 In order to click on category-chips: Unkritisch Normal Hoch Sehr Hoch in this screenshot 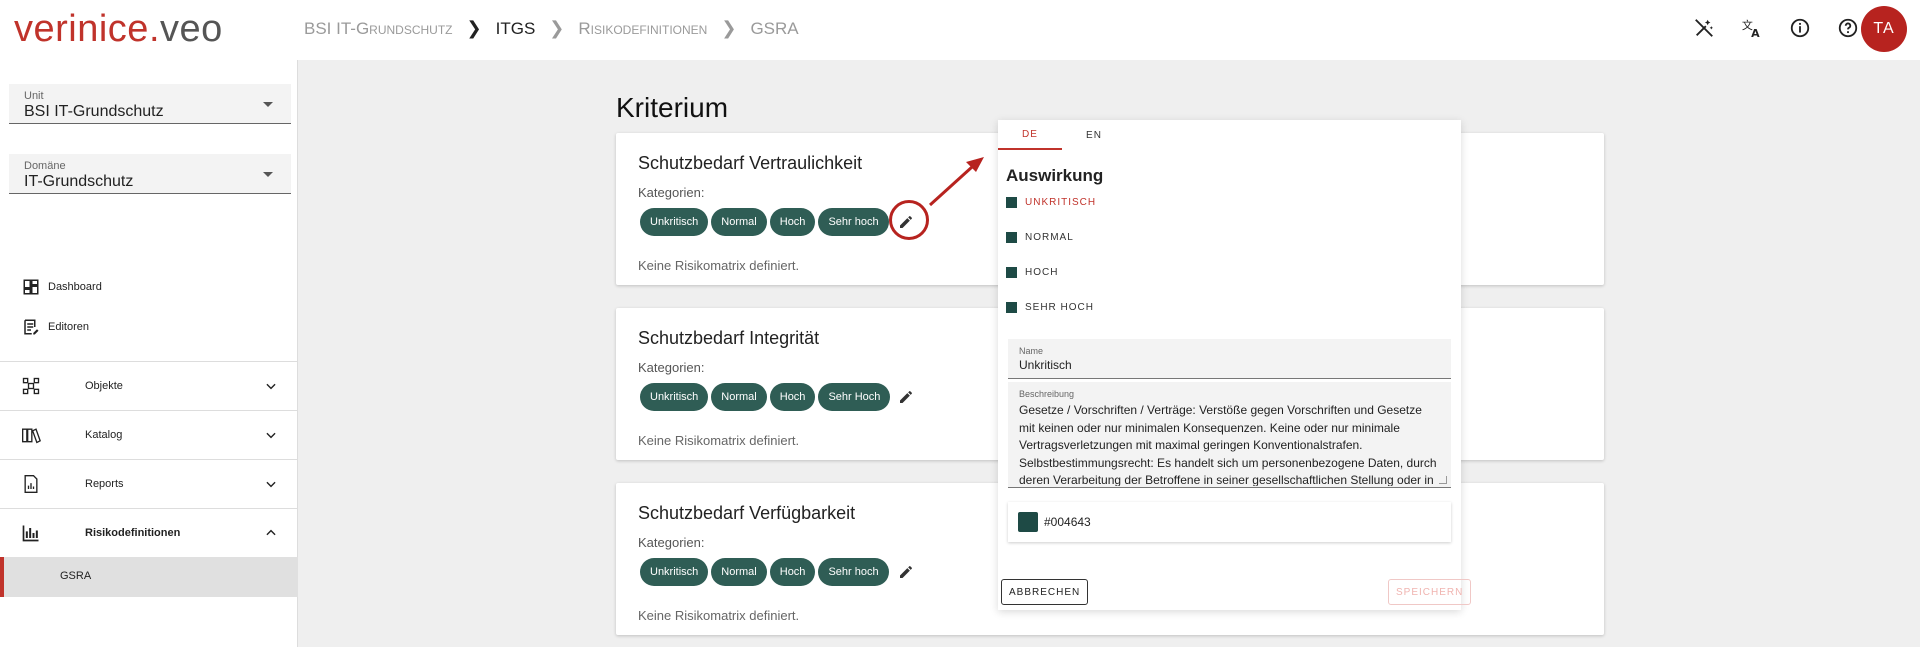, I will do `click(765, 397)`.